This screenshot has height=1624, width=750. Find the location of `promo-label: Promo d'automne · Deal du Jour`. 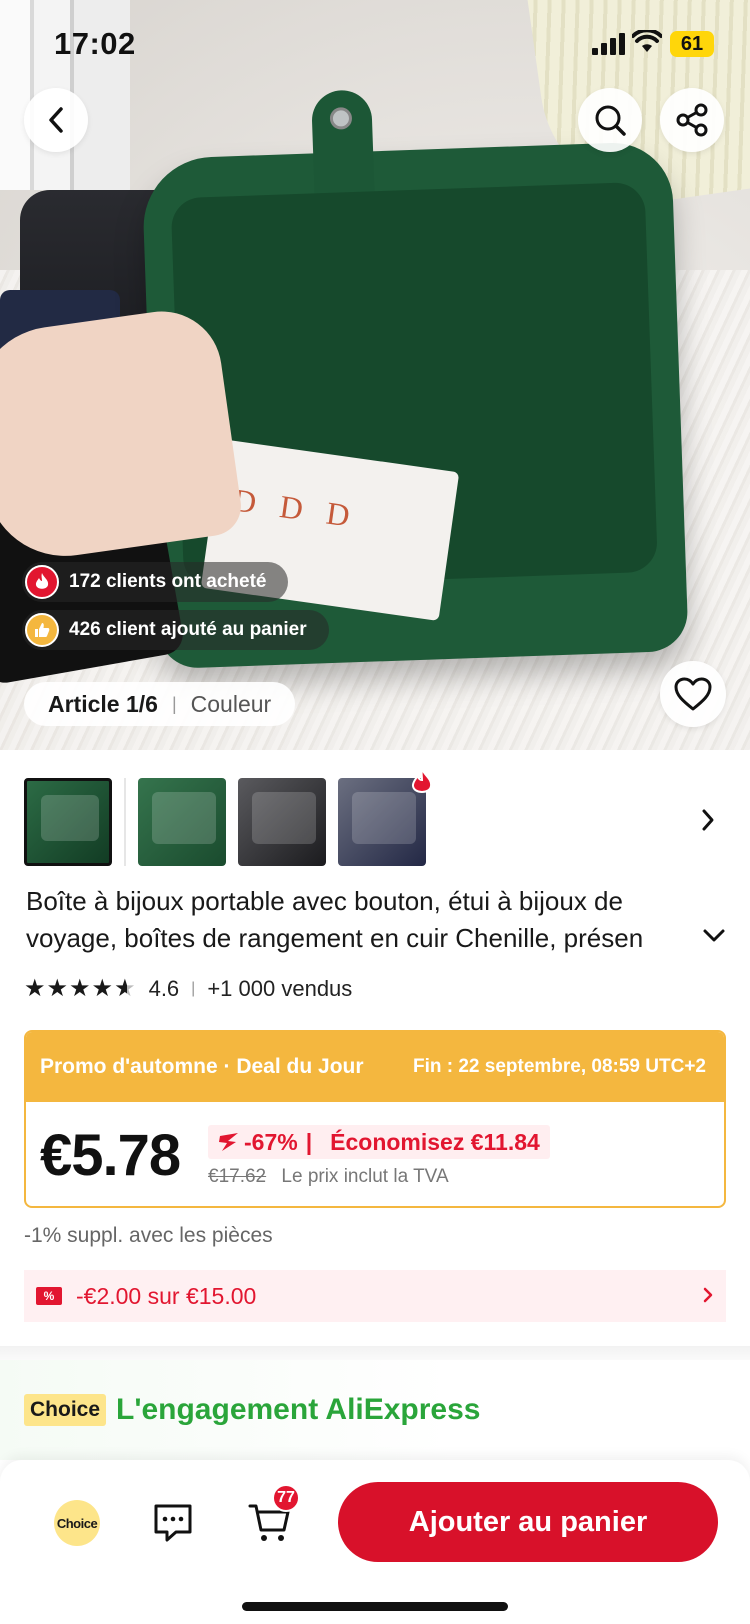

promo-label: Promo d'automne · Deal du Jour is located at coordinates (202, 1066).